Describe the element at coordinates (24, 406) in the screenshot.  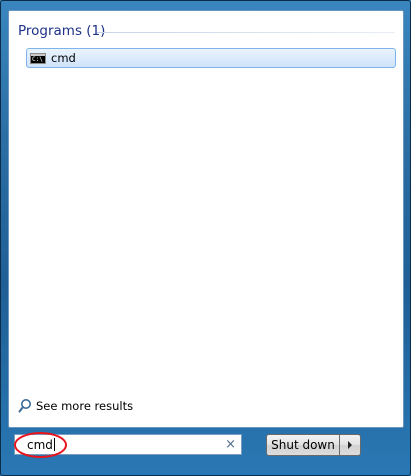
I see `search-icon` at that location.